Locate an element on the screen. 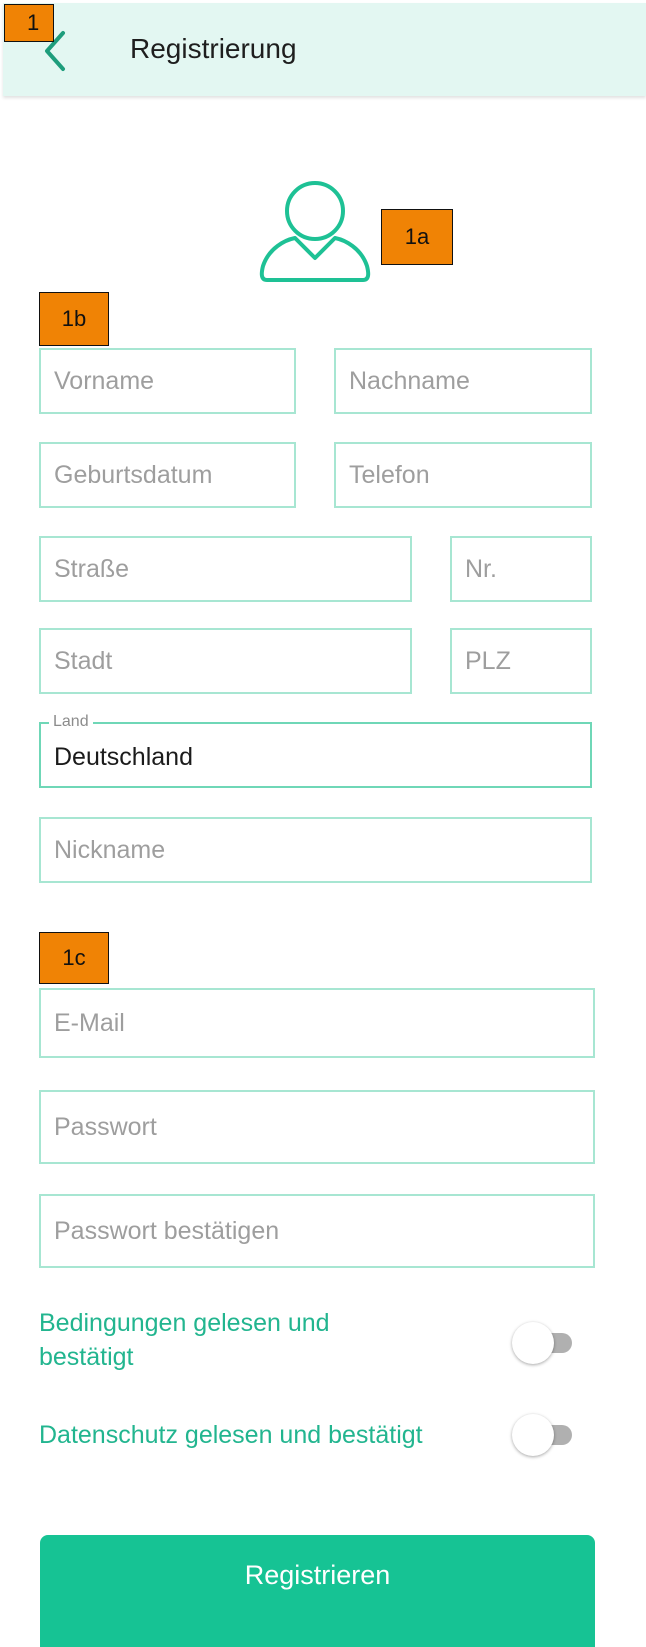 This screenshot has width=646, height=1647. page-title: Registrierung is located at coordinates (213, 48).